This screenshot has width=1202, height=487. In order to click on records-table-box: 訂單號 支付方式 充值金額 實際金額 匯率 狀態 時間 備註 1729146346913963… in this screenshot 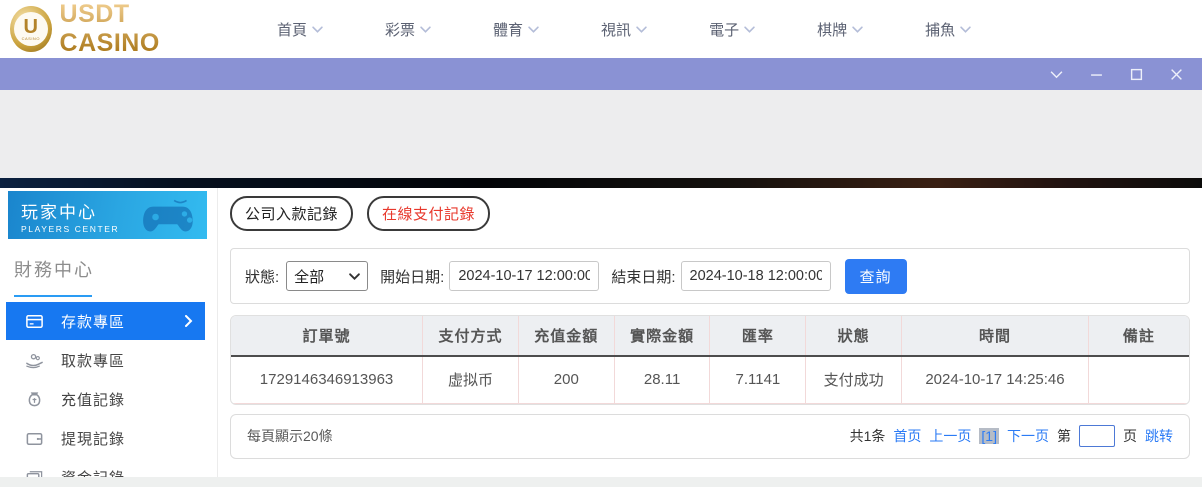, I will do `click(710, 360)`.